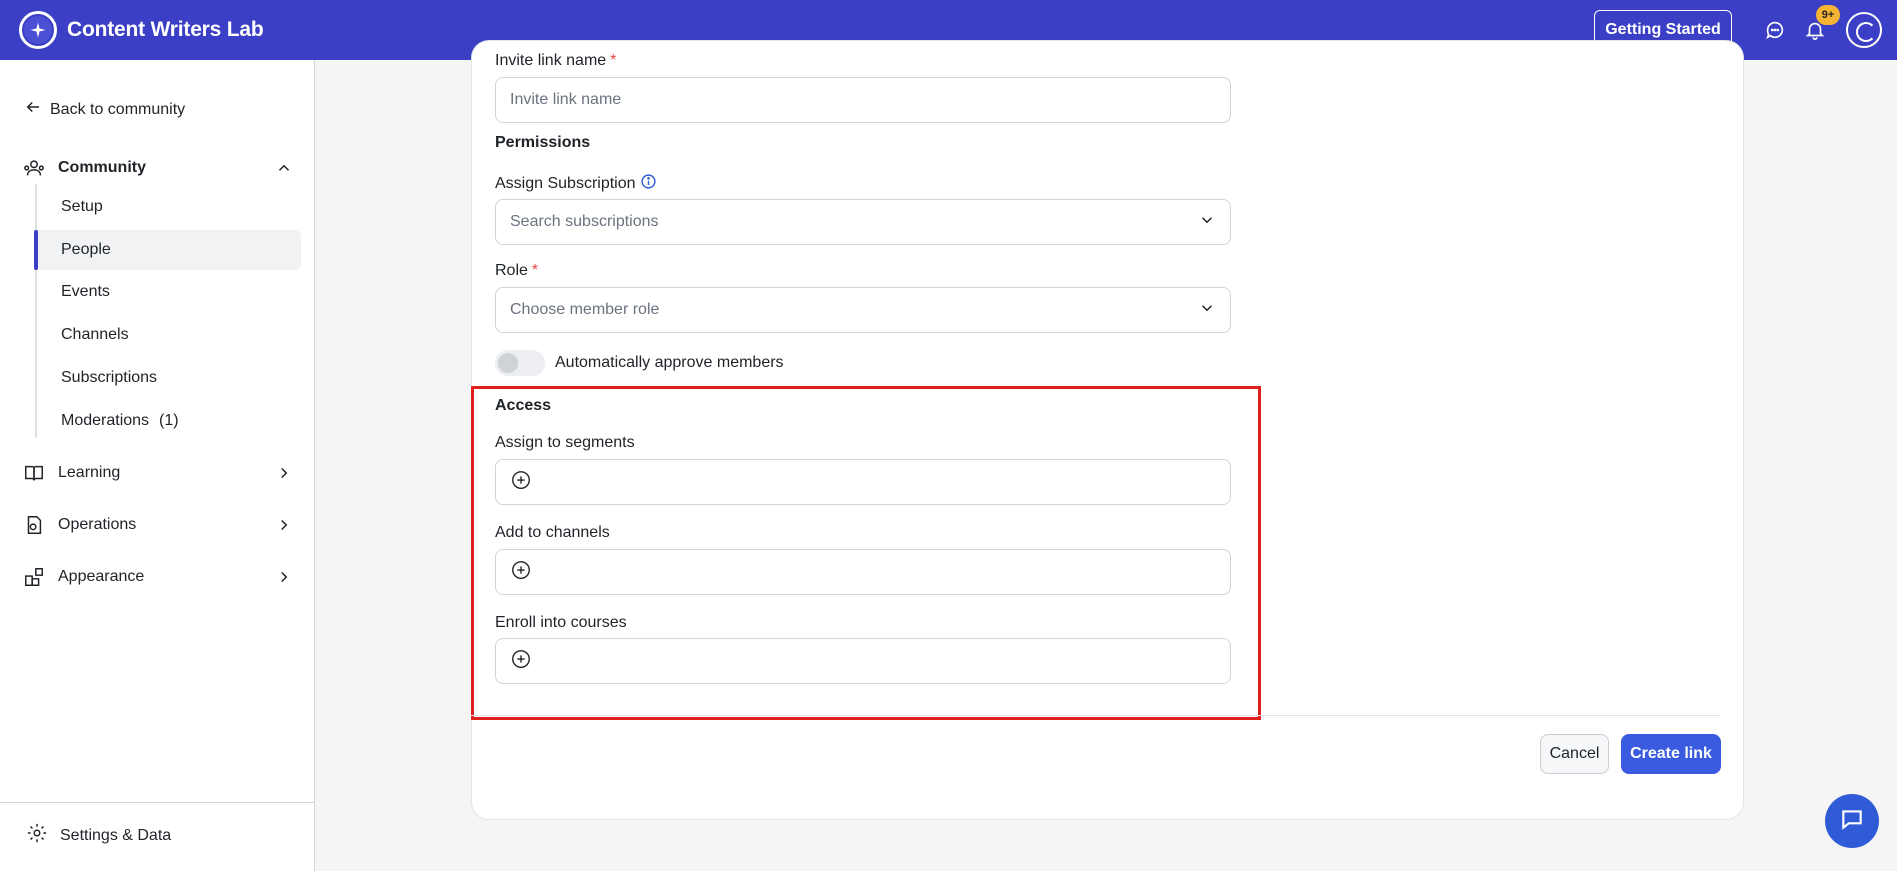 The image size is (1897, 871). Describe the element at coordinates (34, 168) in the screenshot. I see `community-icon` at that location.